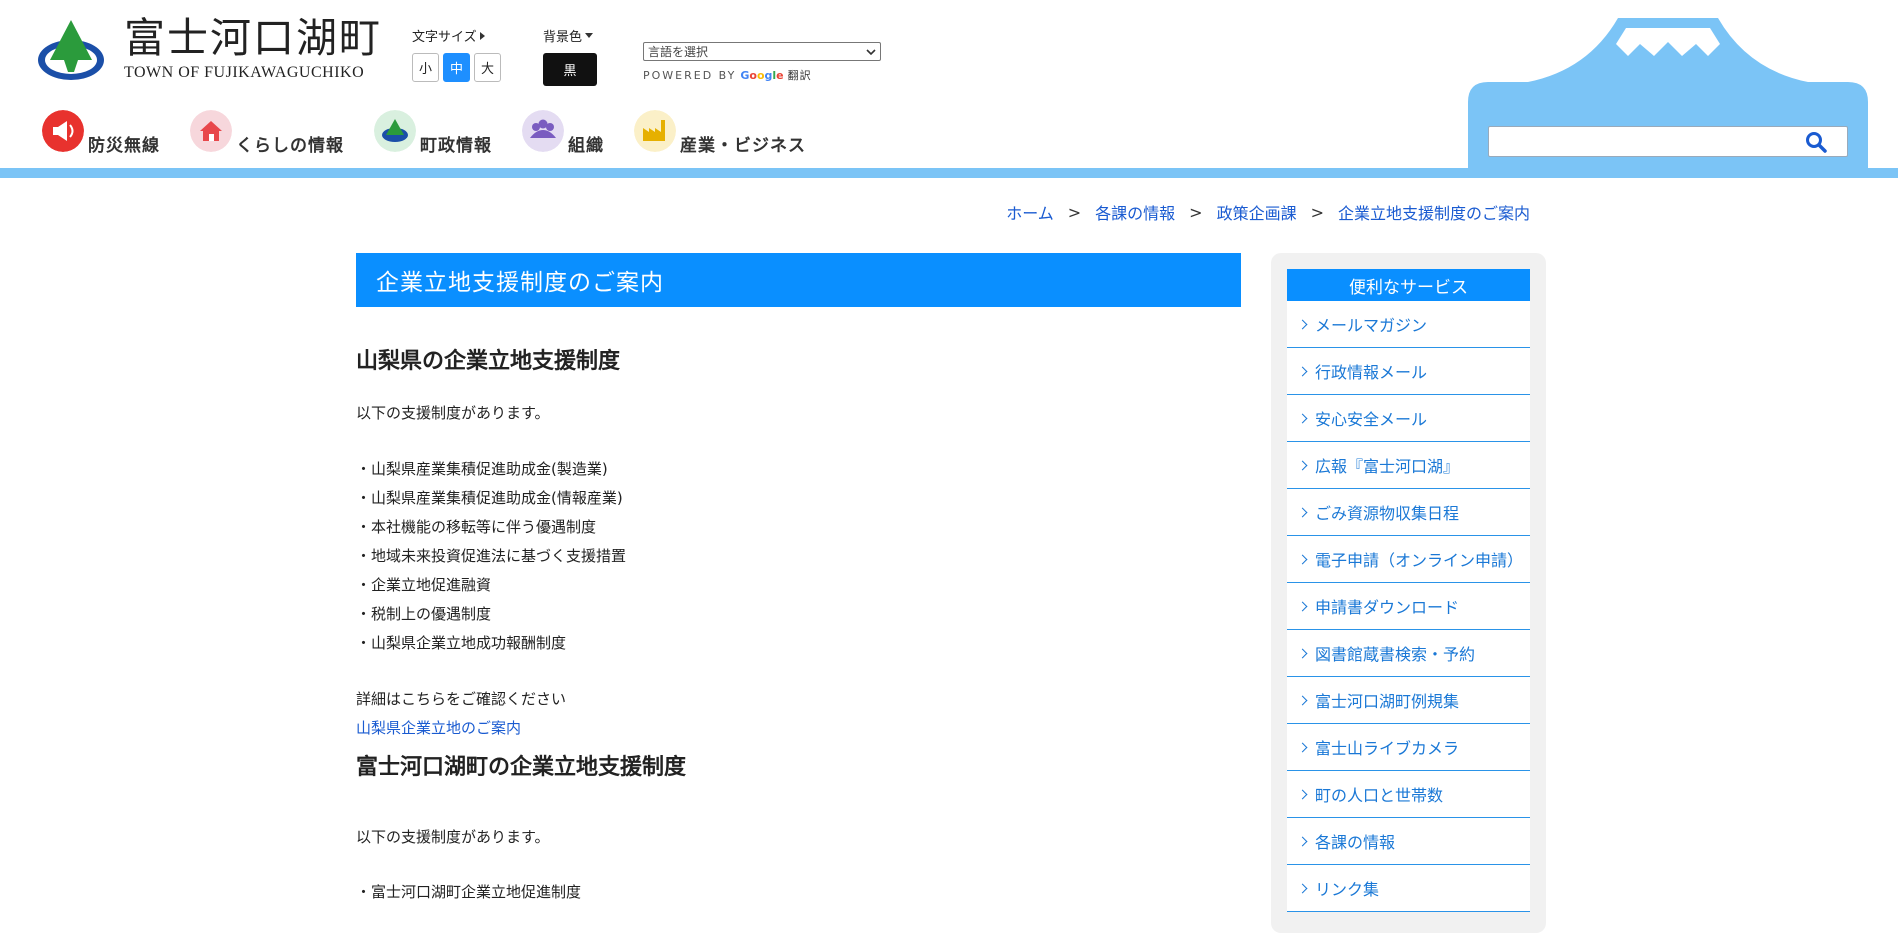 This screenshot has height=933, width=1898. I want to click on nav-item-organization: 組織, so click(563, 133).